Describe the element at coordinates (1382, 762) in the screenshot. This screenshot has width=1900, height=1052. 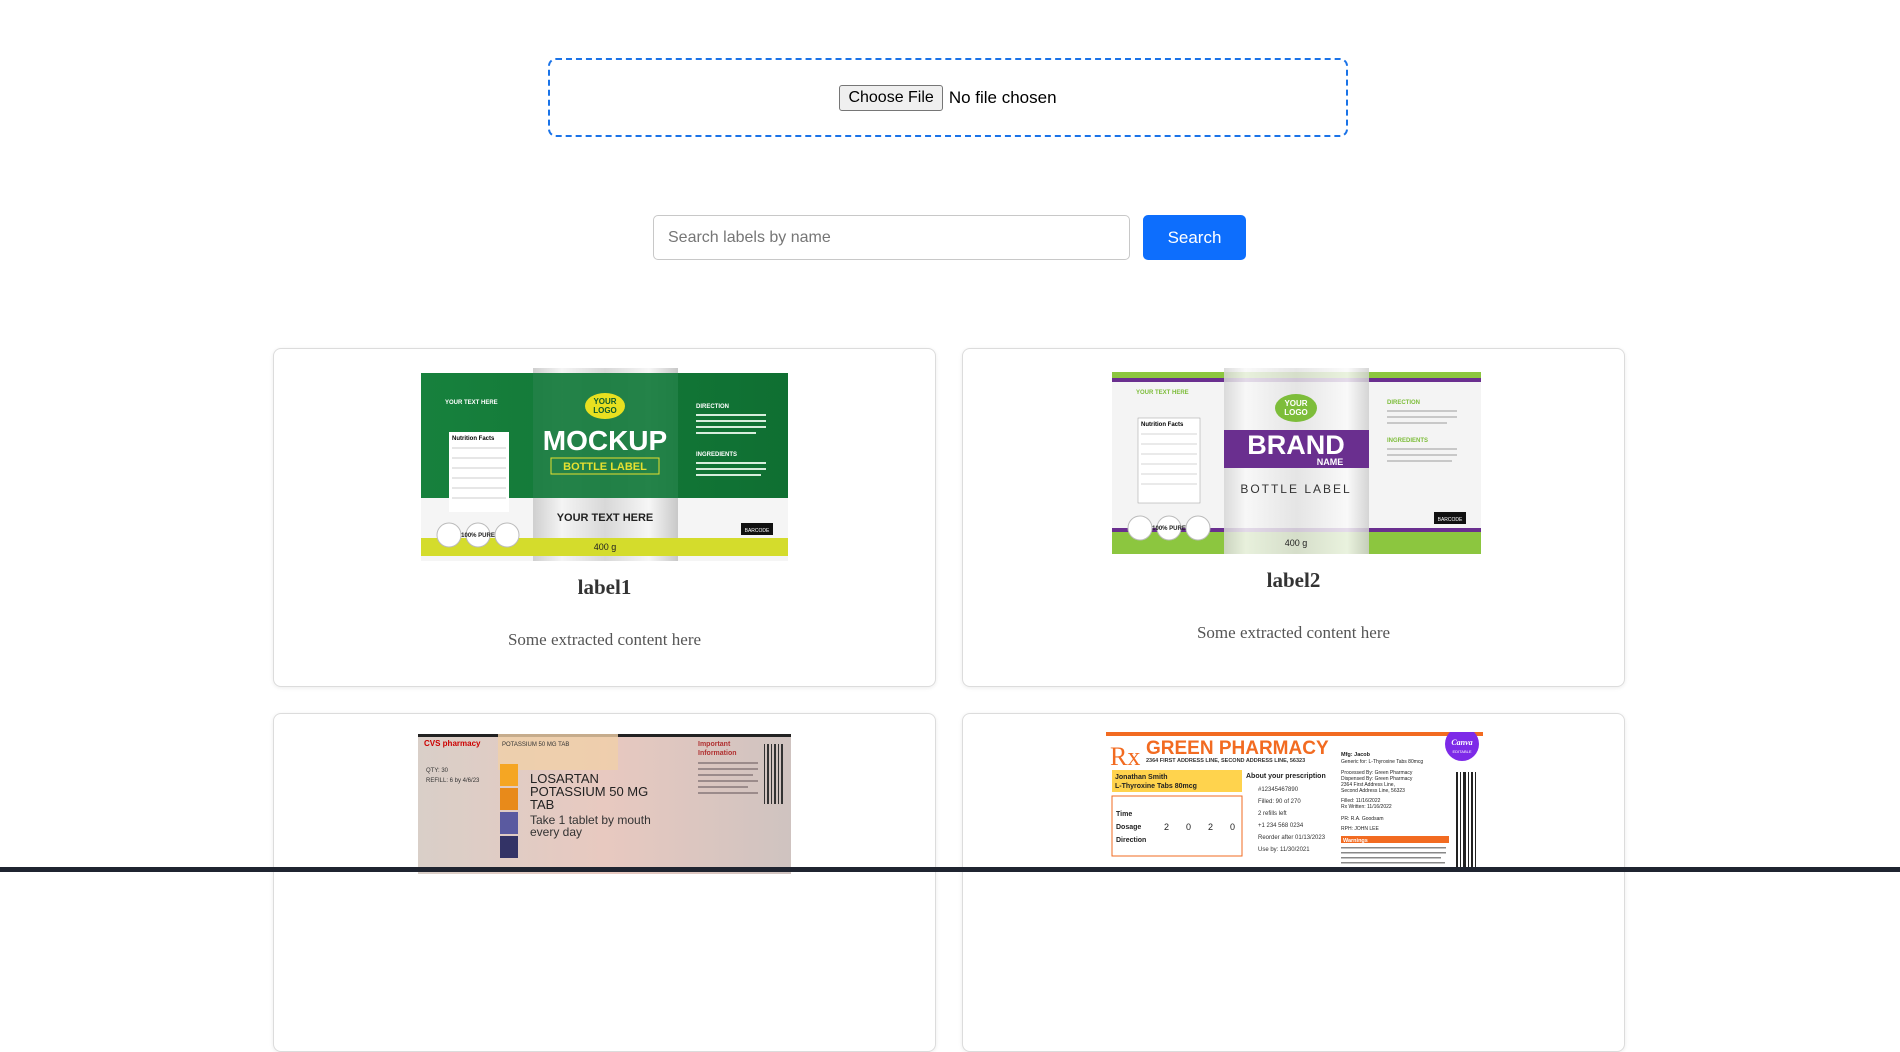
I see `generic-text: Generic for: L-Thyroxine Tabs 80mcg` at that location.